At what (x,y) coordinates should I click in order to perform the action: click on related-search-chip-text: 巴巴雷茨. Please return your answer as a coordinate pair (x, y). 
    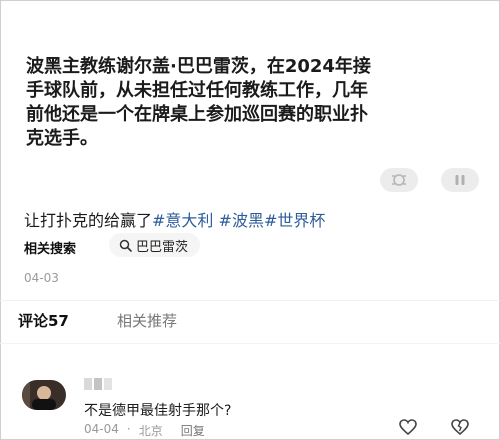
    Looking at the image, I should click on (162, 247).